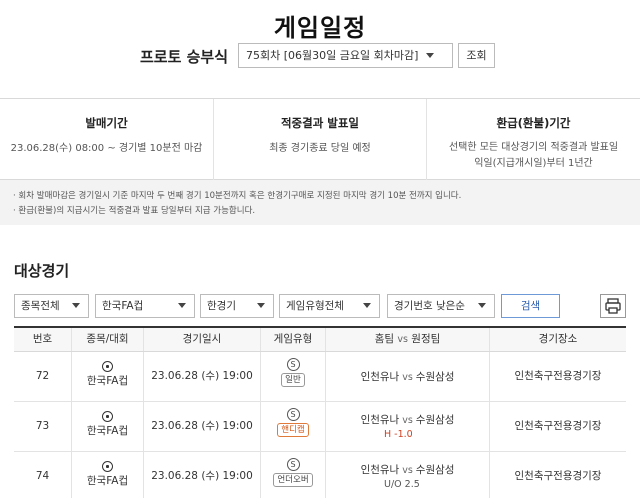  Describe the element at coordinates (293, 339) in the screenshot. I see `header-game-type: 게임유형` at that location.